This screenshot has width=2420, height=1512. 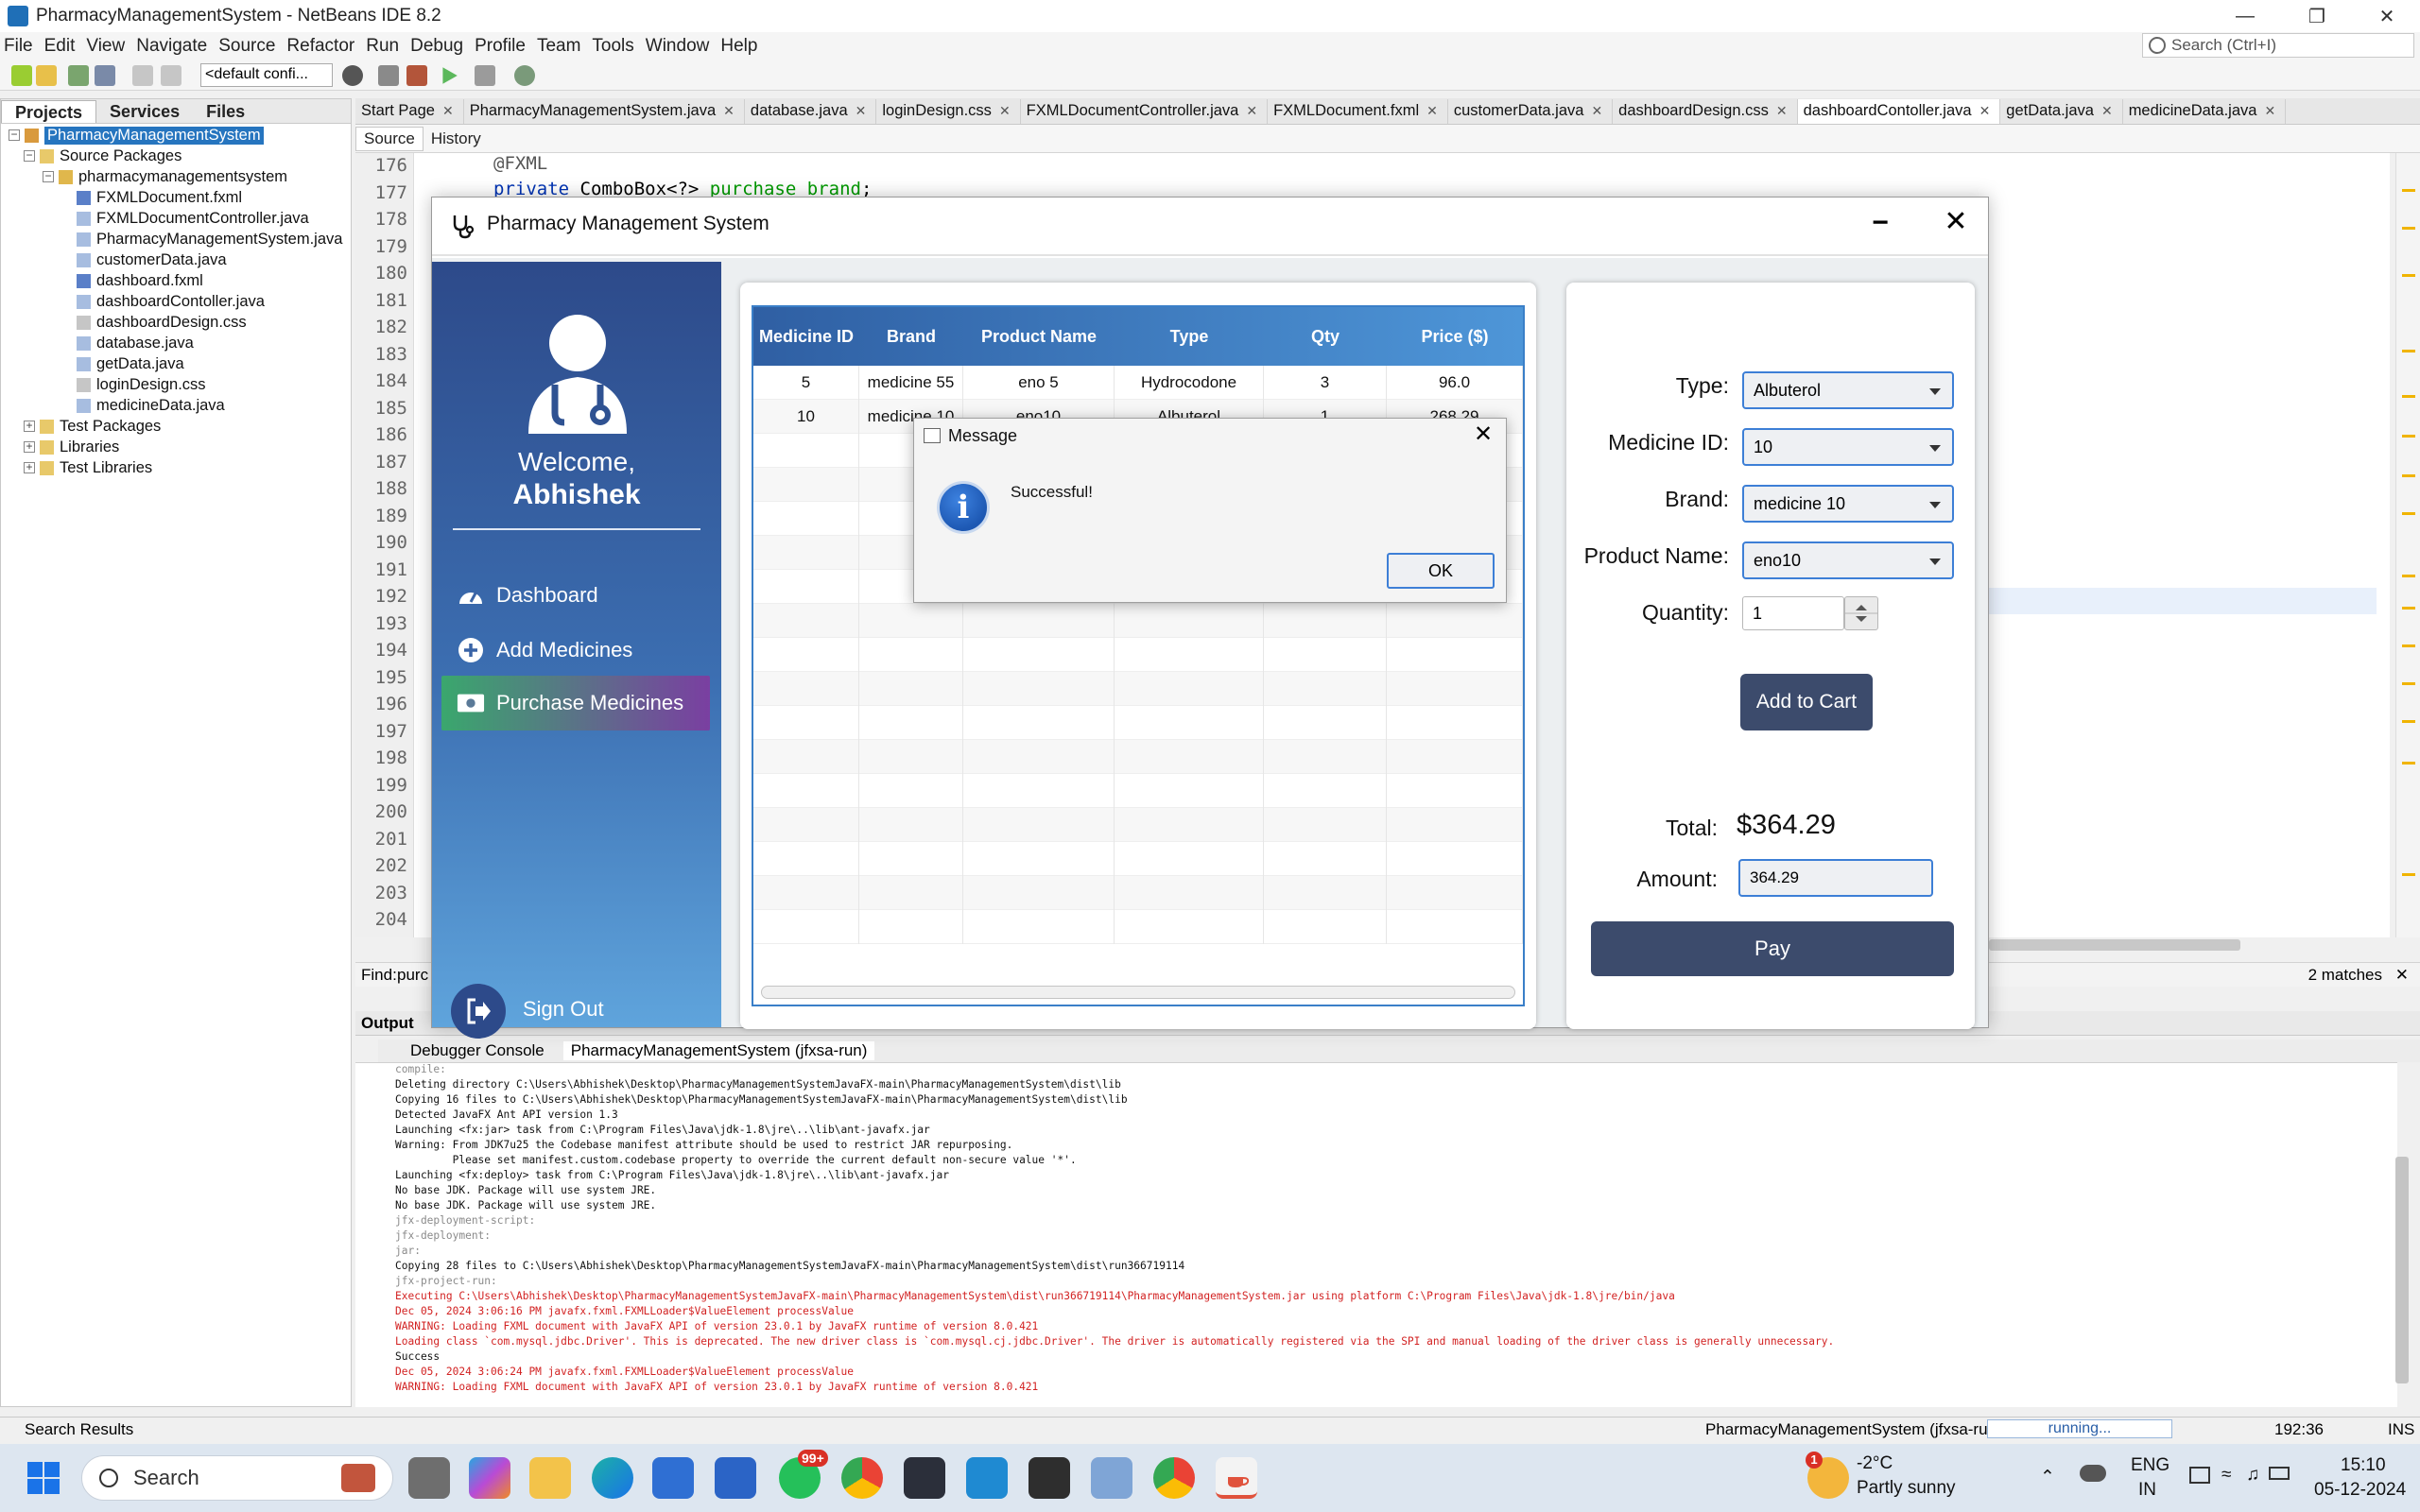 What do you see at coordinates (1848, 390) in the screenshot?
I see `type-select: Albuterol` at bounding box center [1848, 390].